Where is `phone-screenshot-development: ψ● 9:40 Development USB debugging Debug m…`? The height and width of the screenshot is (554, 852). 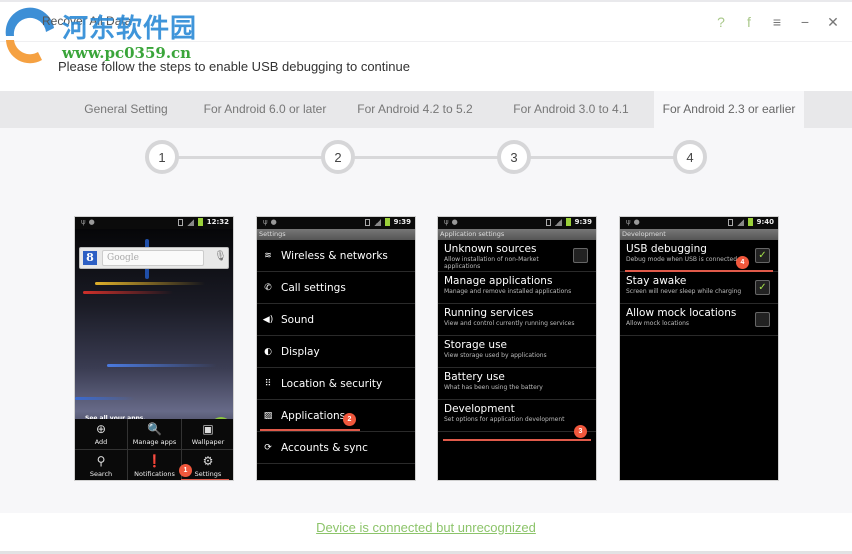
phone-screenshot-development: ψ● 9:40 Development USB debugging Debug m… is located at coordinates (699, 348).